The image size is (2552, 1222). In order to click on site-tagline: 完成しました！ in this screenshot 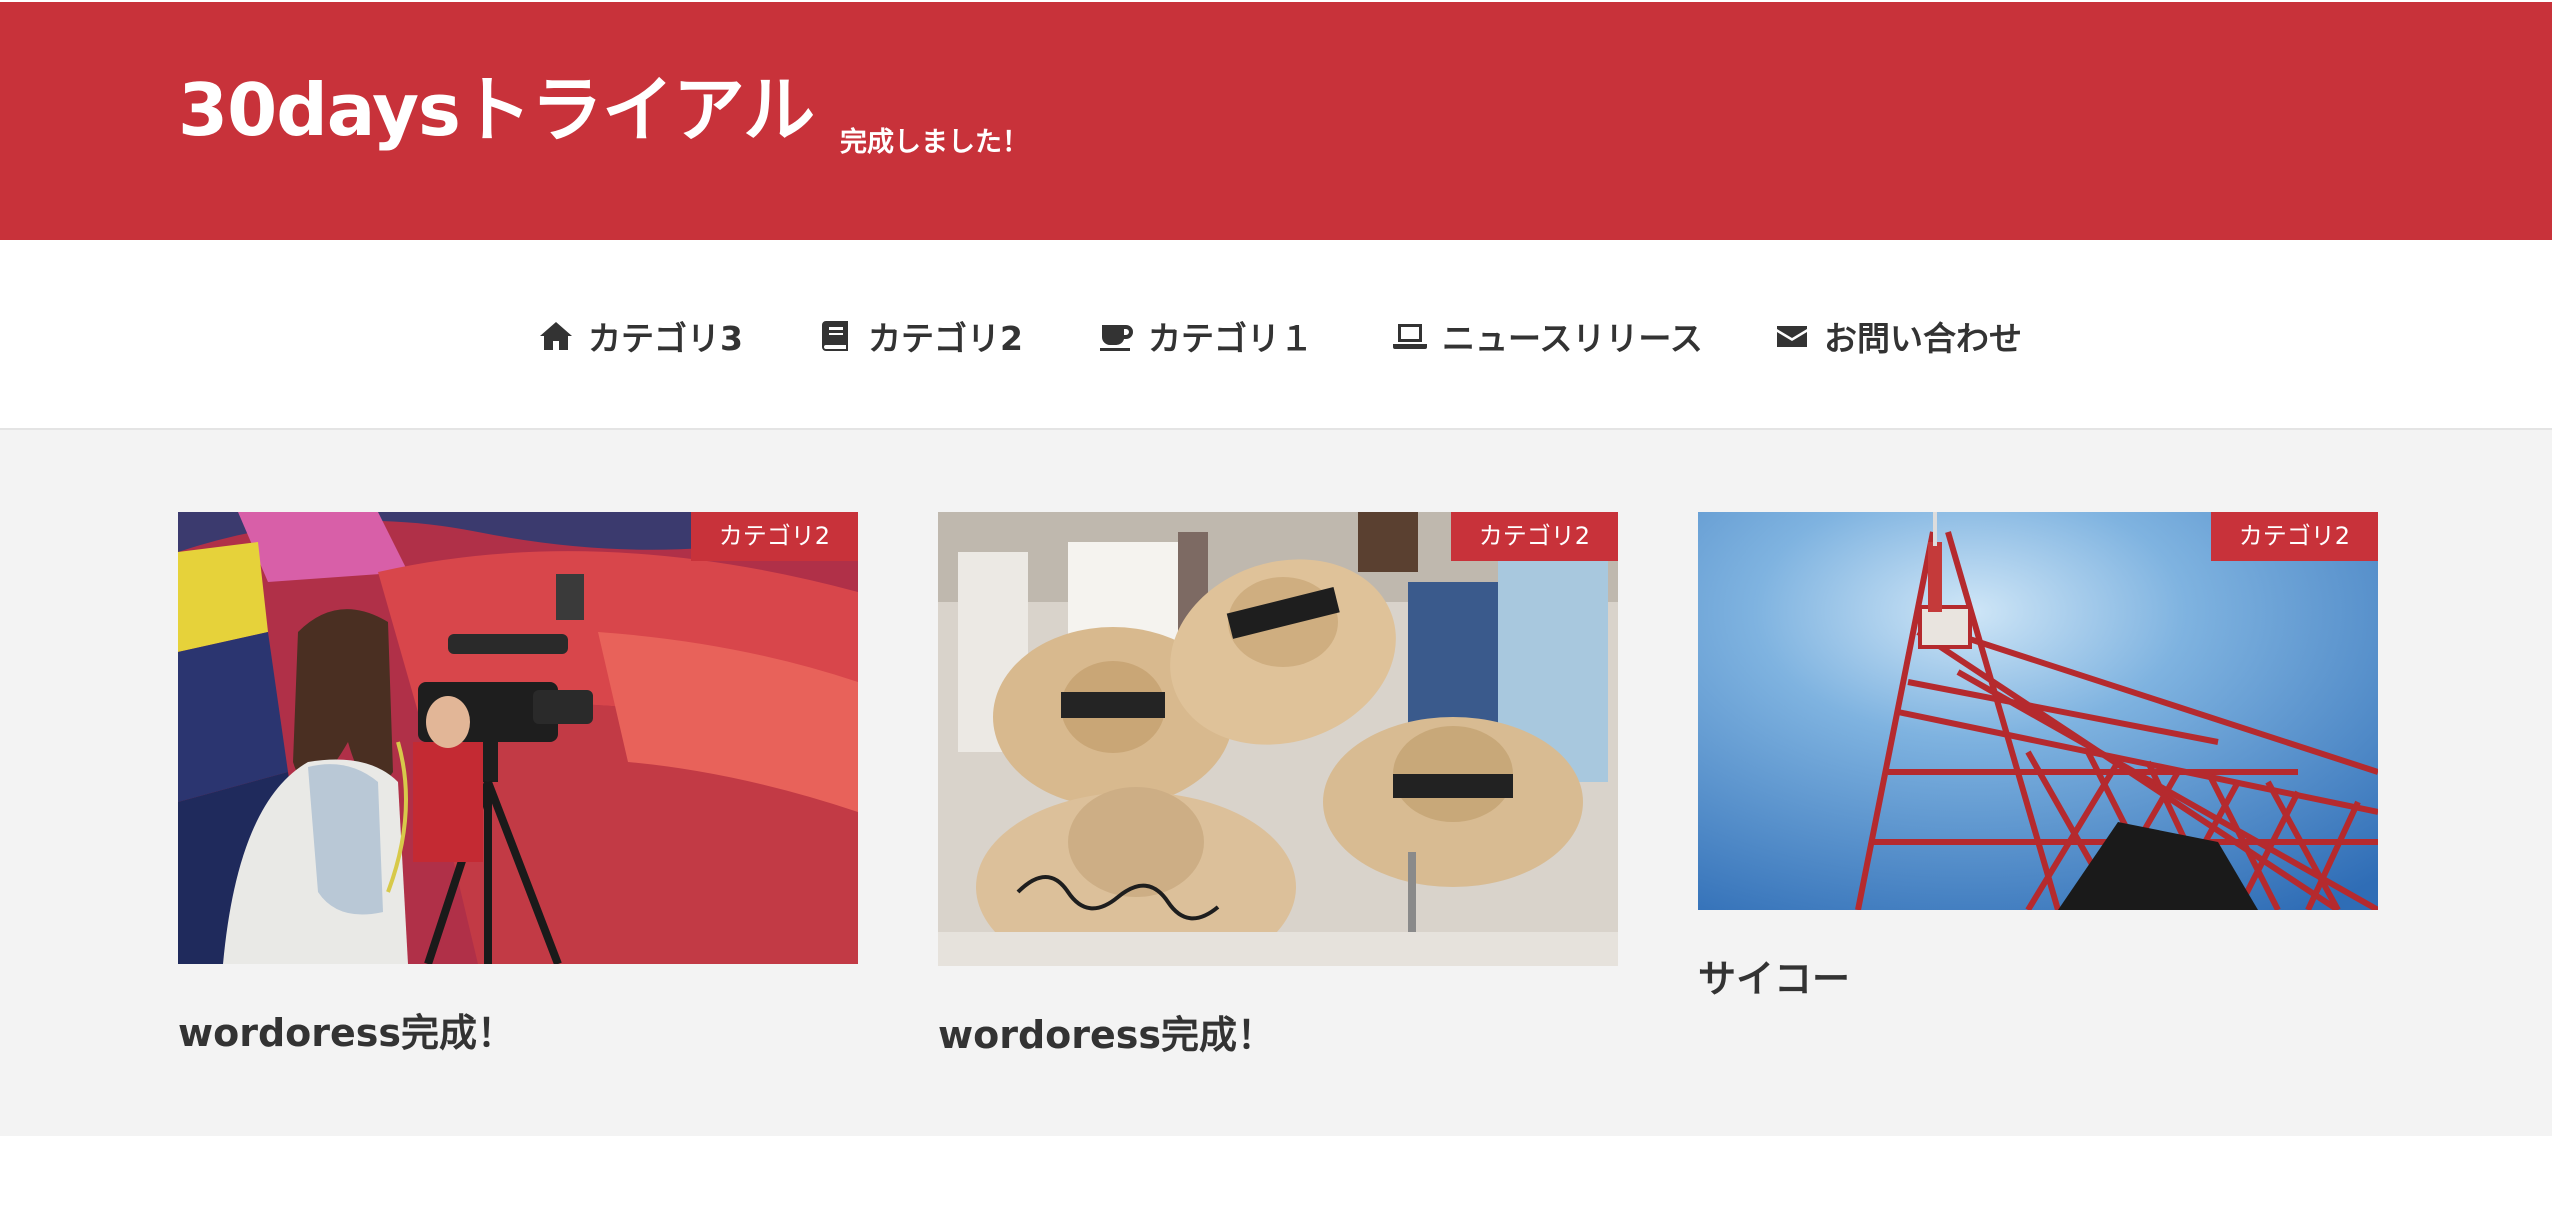, I will do `click(934, 142)`.